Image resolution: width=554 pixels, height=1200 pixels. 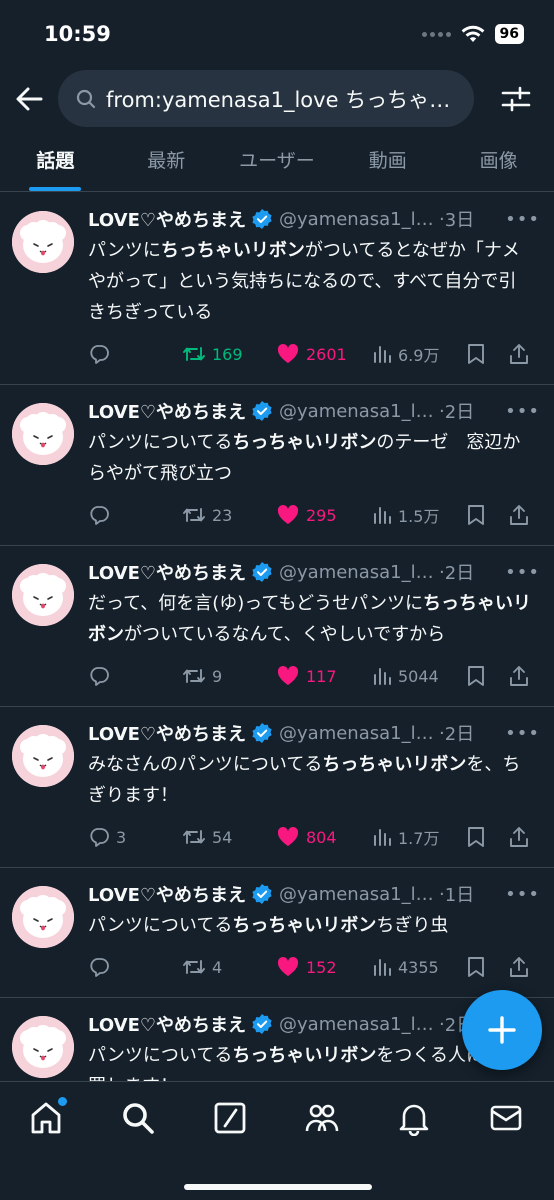 What do you see at coordinates (229, 354) in the screenshot?
I see `retweet-button: 169` at bounding box center [229, 354].